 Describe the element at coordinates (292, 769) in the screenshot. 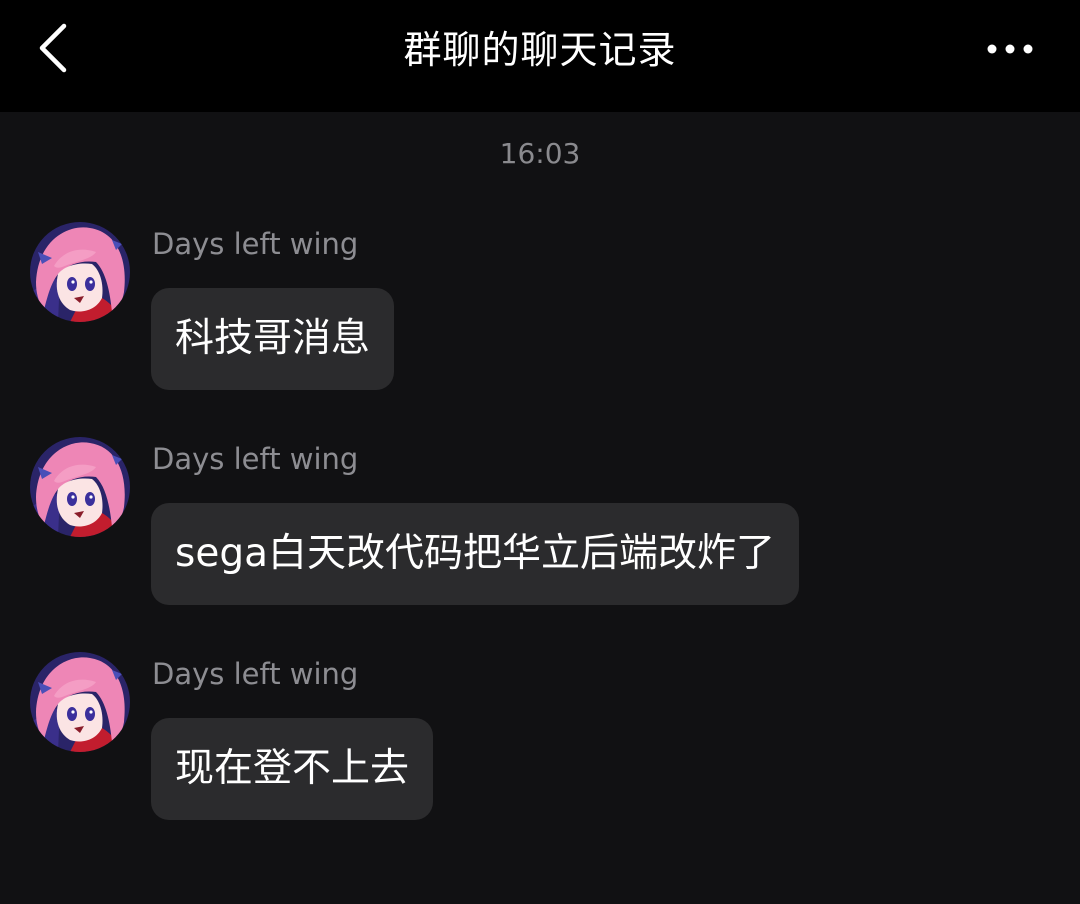

I see `message-bubble: 现在登不上去` at that location.